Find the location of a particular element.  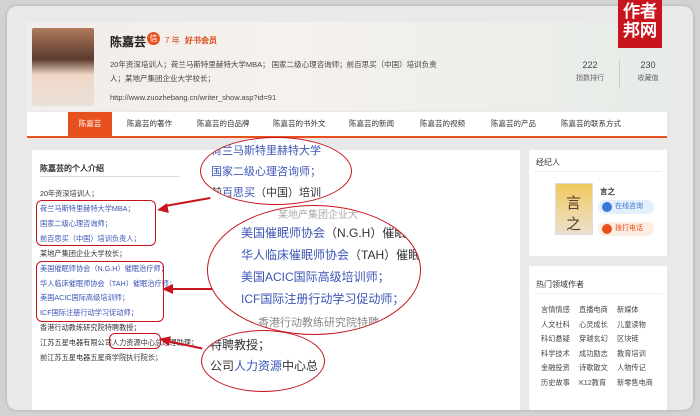

hot-tag-link: 科幻悬疑 is located at coordinates (555, 339).